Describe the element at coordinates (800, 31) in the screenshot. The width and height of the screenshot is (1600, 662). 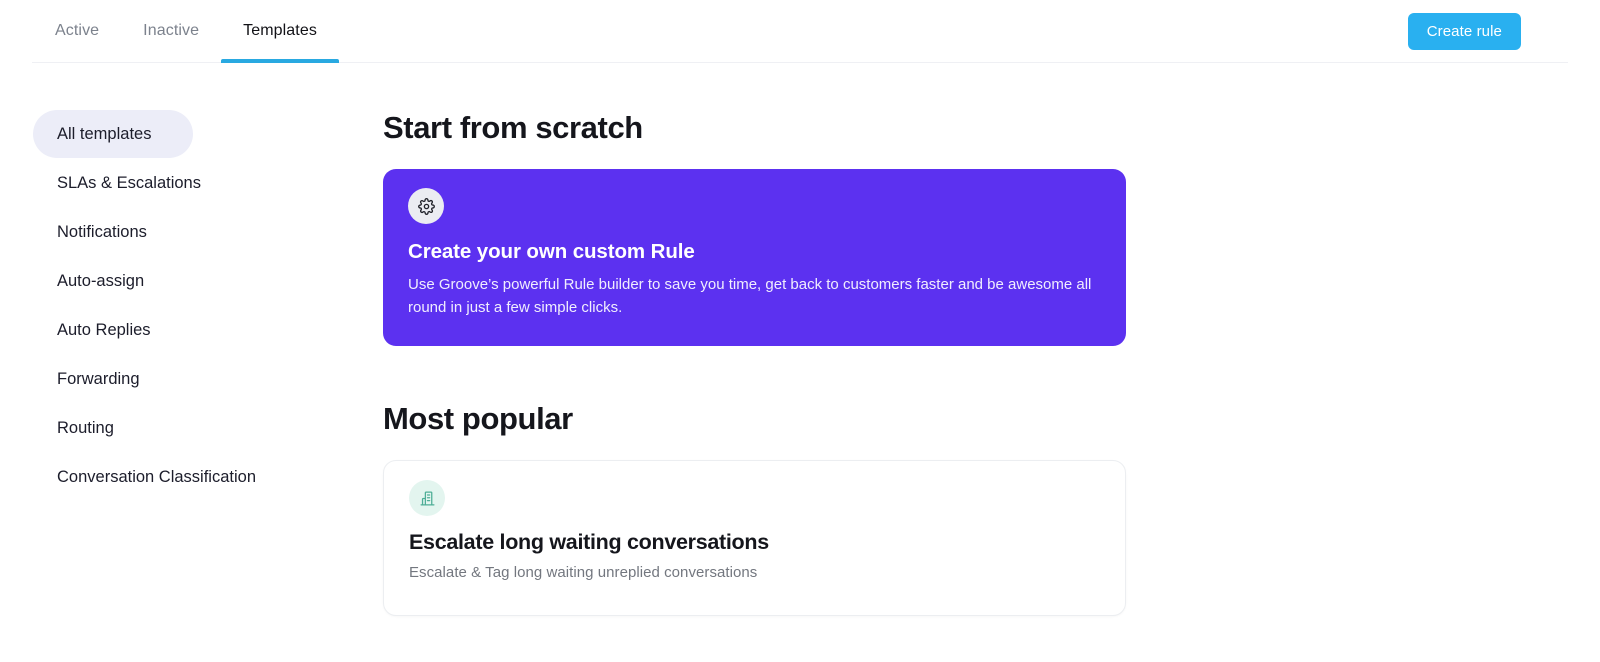
I see `top-bar: Active Inactive Templates Create rule` at that location.